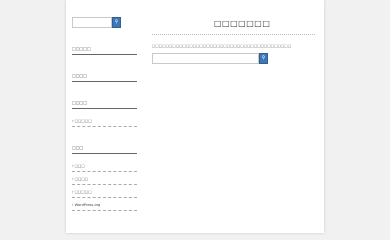 The width and height of the screenshot is (390, 240). I want to click on title-divider, so click(233, 34).